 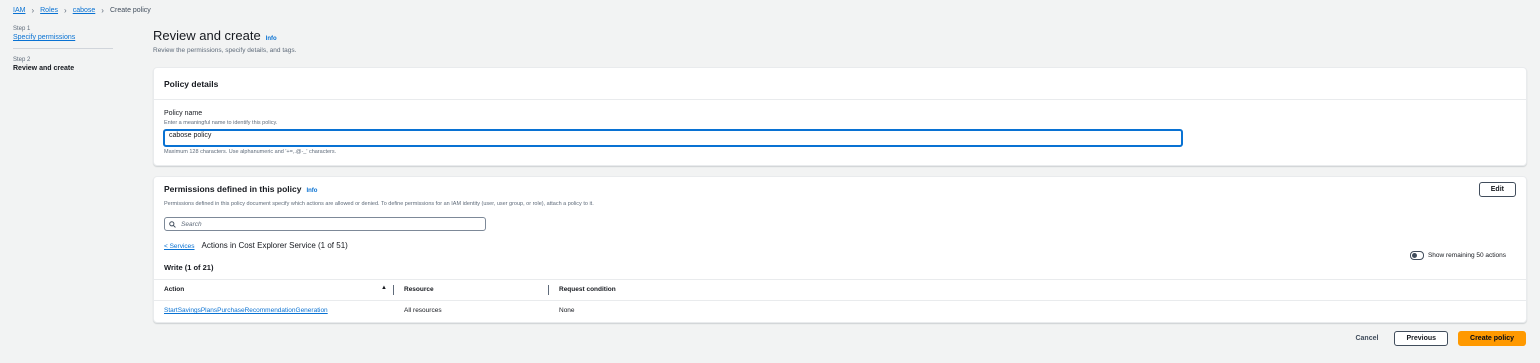 I want to click on footer-actions: Cancel Previous Create policy, so click(x=1440, y=338).